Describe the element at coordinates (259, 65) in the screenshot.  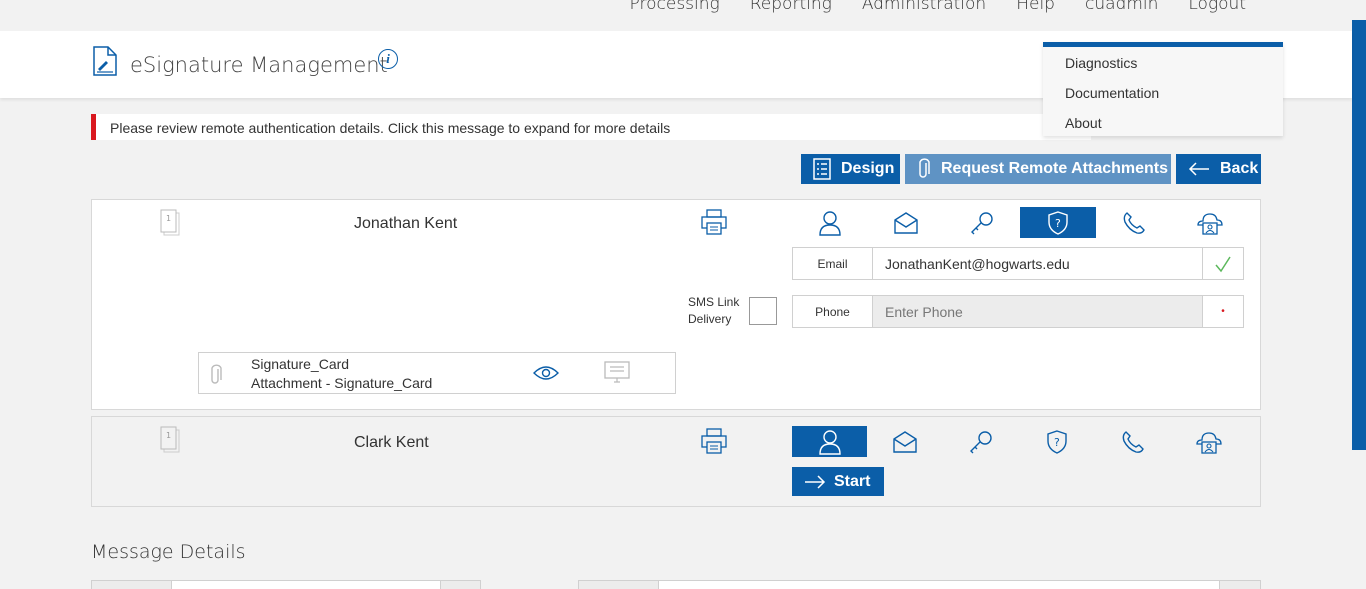
I see `page-title: eSignature Management` at that location.